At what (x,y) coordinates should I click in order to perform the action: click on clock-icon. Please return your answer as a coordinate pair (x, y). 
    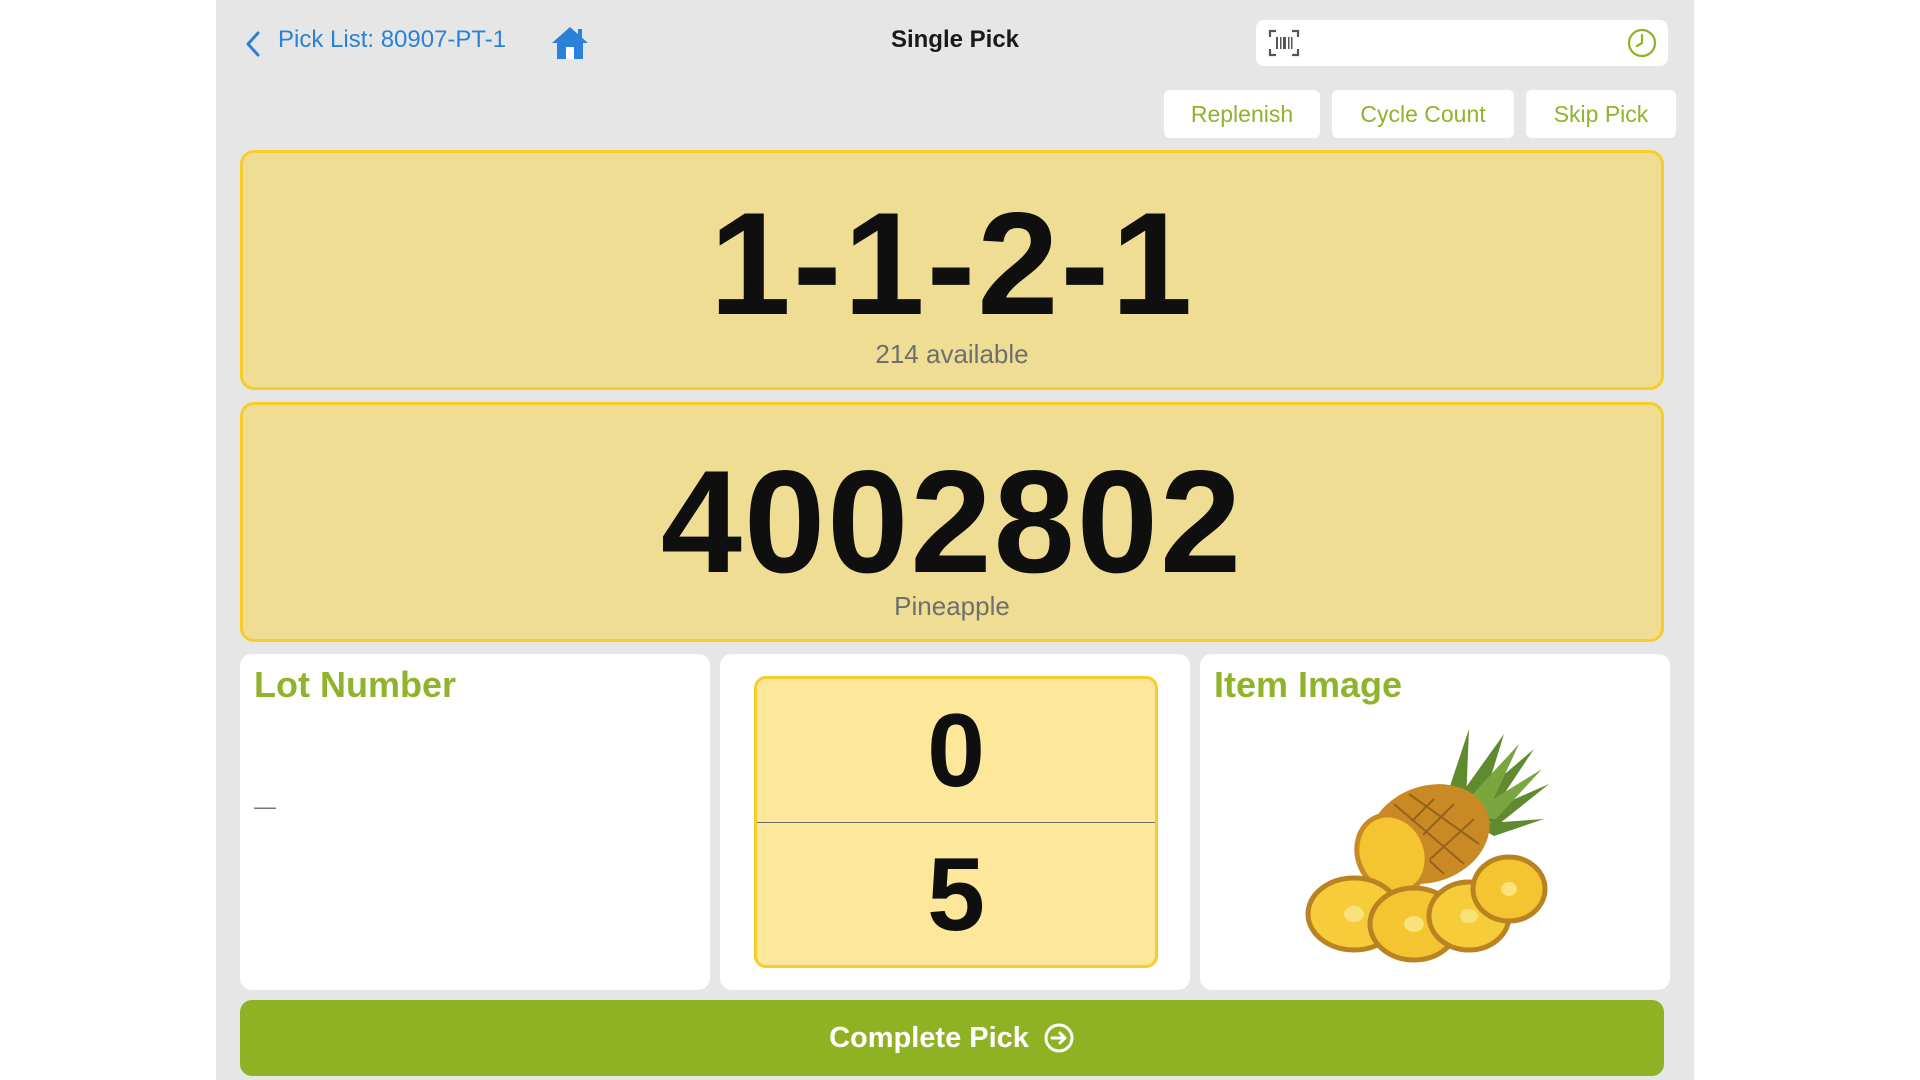
    Looking at the image, I should click on (1642, 43).